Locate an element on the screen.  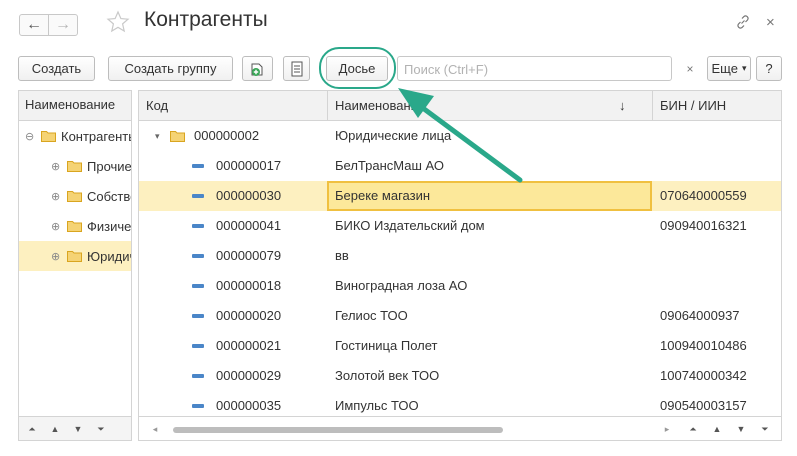
new-folder-icon is located at coordinates (256, 69).